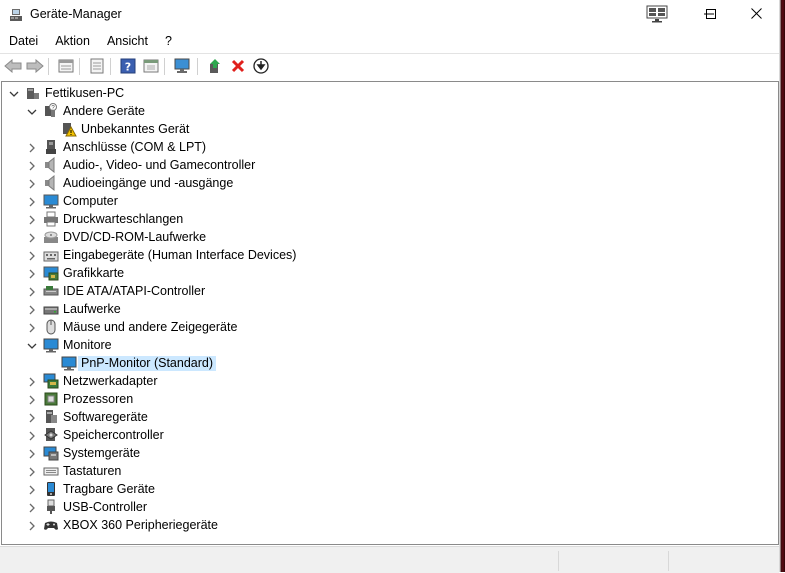 This screenshot has height=573, width=785. What do you see at coordinates (382, 435) in the screenshot?
I see `tree-category-row: Speichercontroller` at bounding box center [382, 435].